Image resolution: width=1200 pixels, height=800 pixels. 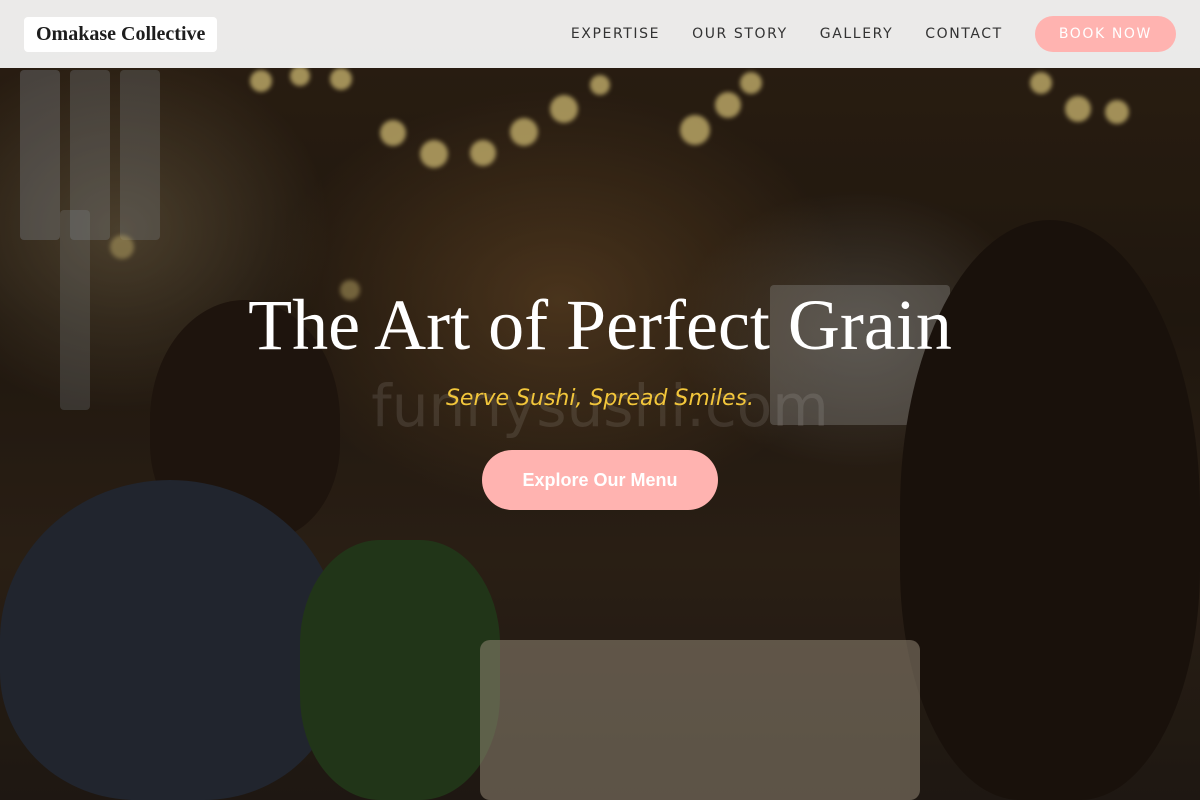 I want to click on book-now-button: BOOK NOW, so click(x=1105, y=34).